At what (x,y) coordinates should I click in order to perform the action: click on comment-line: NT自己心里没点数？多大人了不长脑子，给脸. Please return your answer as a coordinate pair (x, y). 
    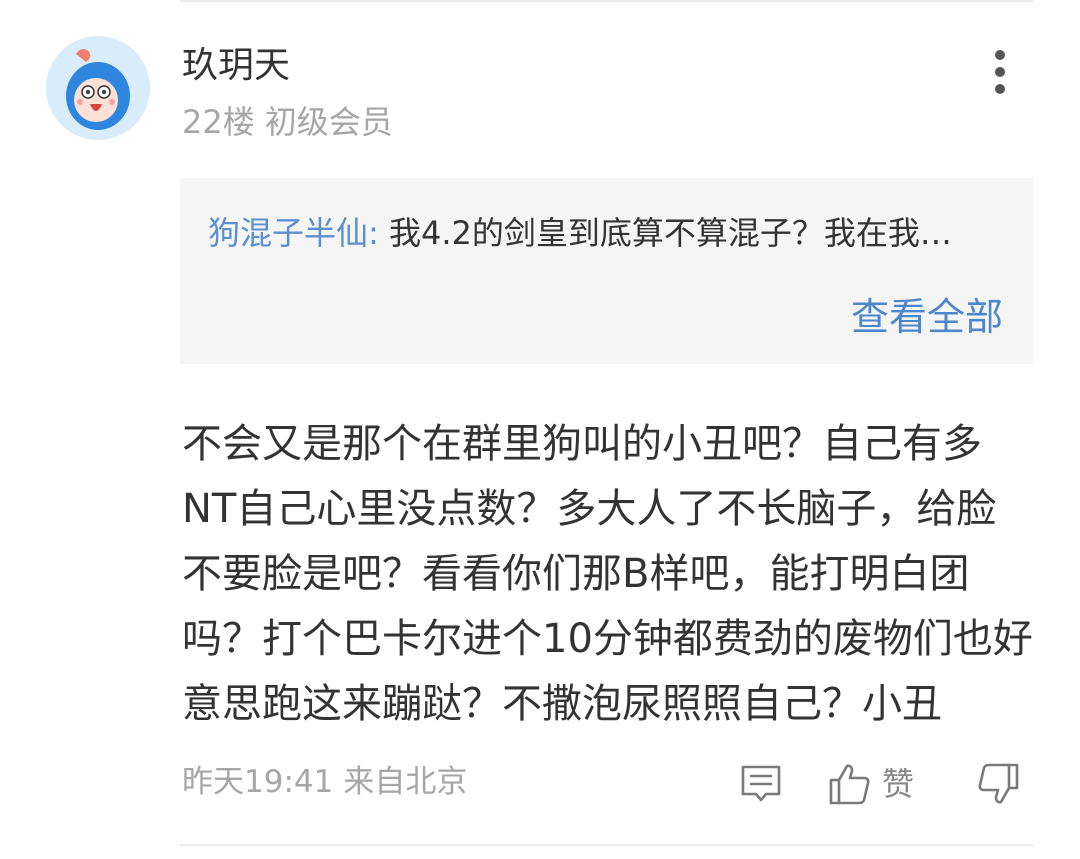
    Looking at the image, I should click on (589, 509).